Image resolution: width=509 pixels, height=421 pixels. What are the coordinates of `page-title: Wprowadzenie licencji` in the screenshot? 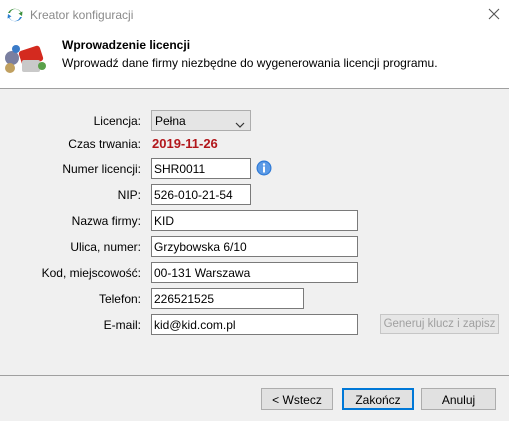 It's located at (126, 45).